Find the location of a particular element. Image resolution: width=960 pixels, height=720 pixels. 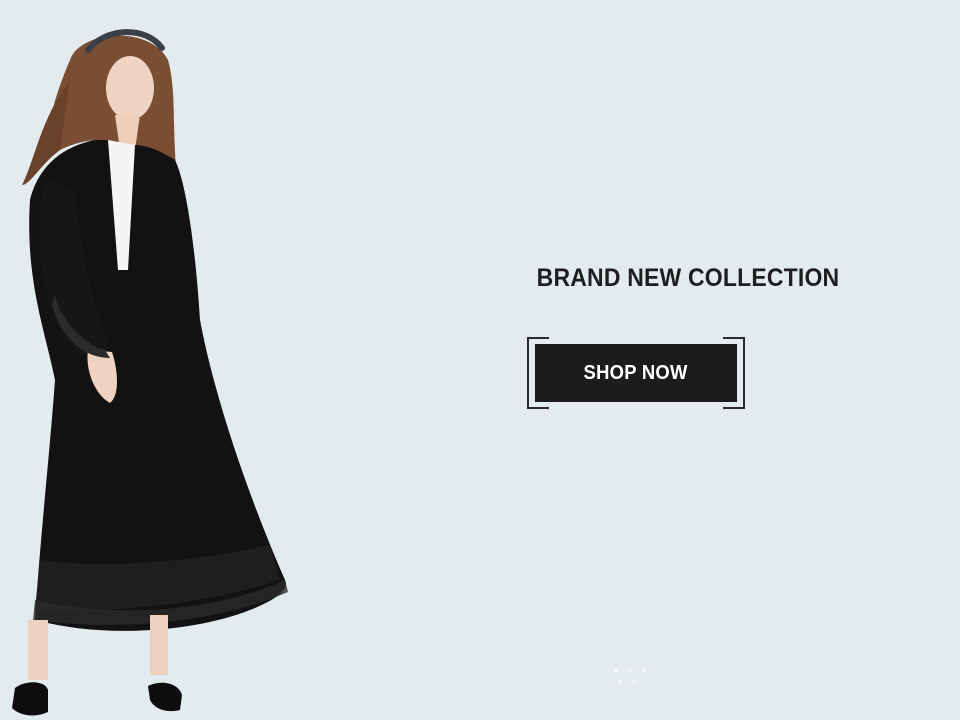

shop-now-label: SHOP NOW is located at coordinates (636, 372).